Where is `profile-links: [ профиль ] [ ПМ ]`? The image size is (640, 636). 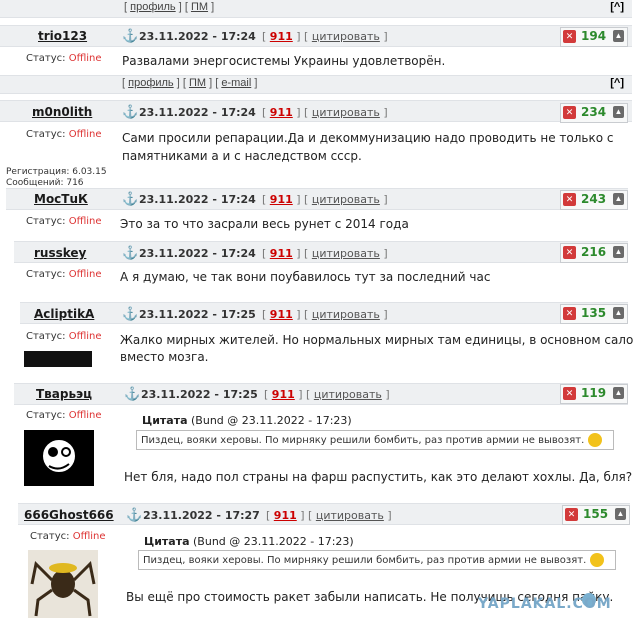 profile-links: [ профиль ] [ ПМ ] is located at coordinates (169, 7).